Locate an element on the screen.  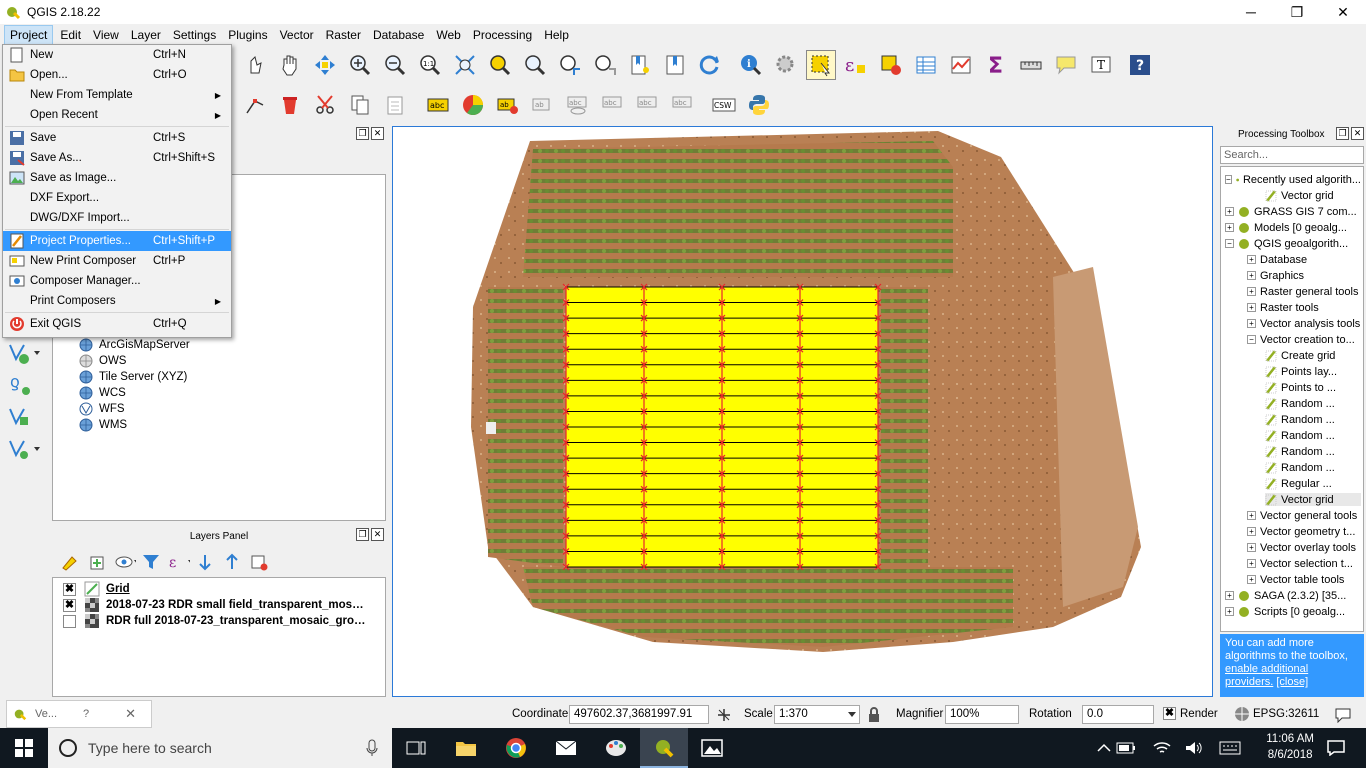
run-feature-action-icon is located at coordinates (786, 65).